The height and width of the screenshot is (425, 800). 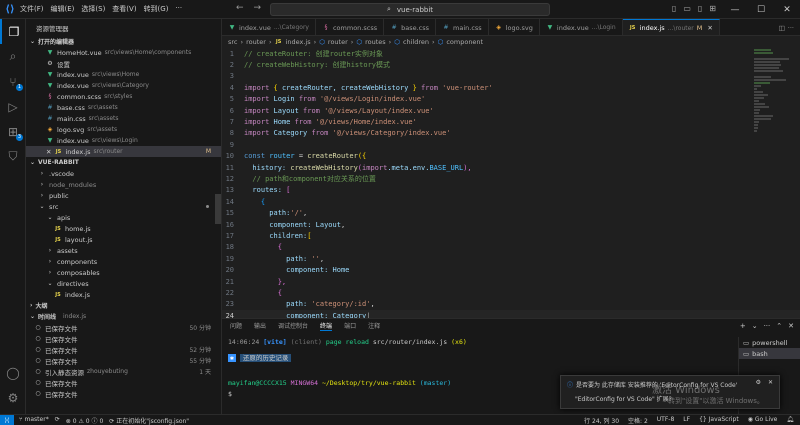 I want to click on editor-tab: # base.css, so click(x=410, y=27).